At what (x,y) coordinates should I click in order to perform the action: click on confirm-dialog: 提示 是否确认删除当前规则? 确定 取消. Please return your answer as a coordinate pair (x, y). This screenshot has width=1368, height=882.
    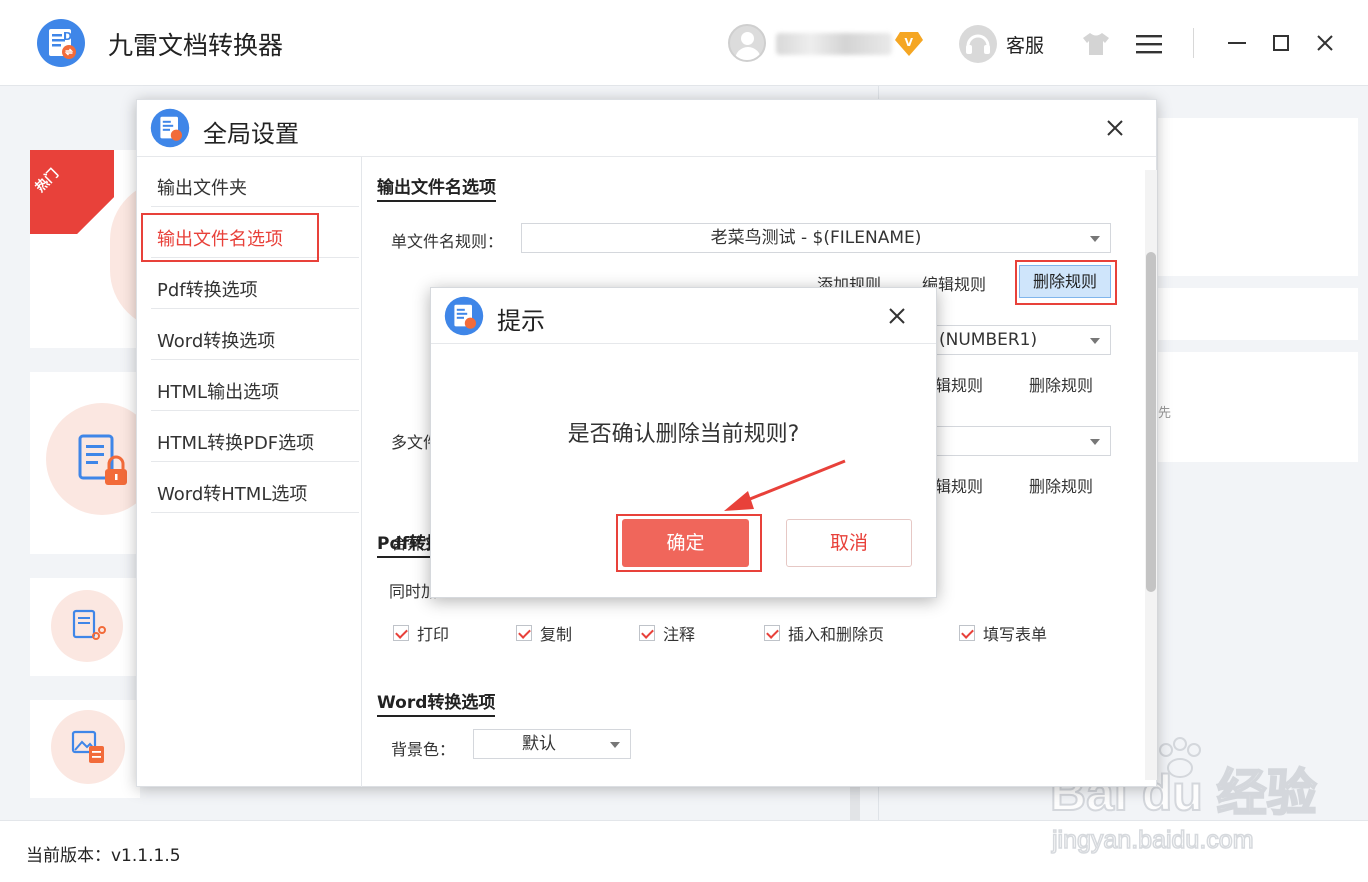
    Looking at the image, I should click on (683, 442).